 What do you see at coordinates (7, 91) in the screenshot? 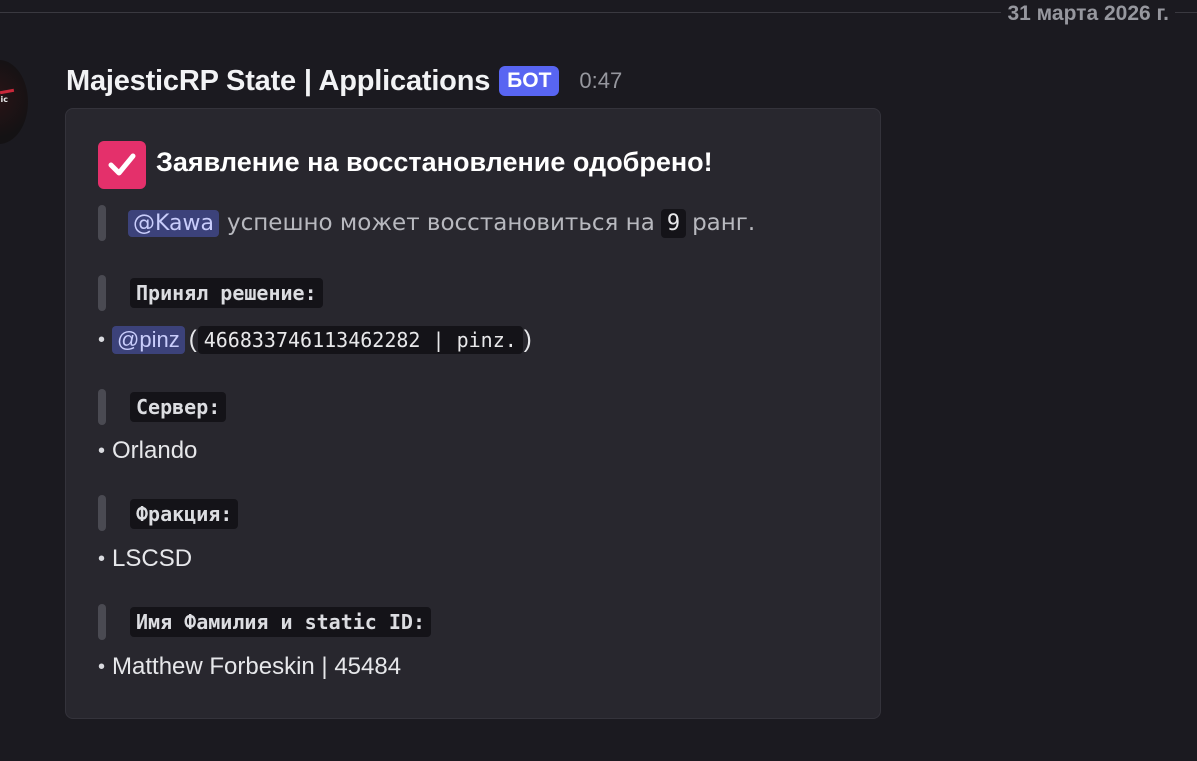
I see `avatar-logo-mark` at bounding box center [7, 91].